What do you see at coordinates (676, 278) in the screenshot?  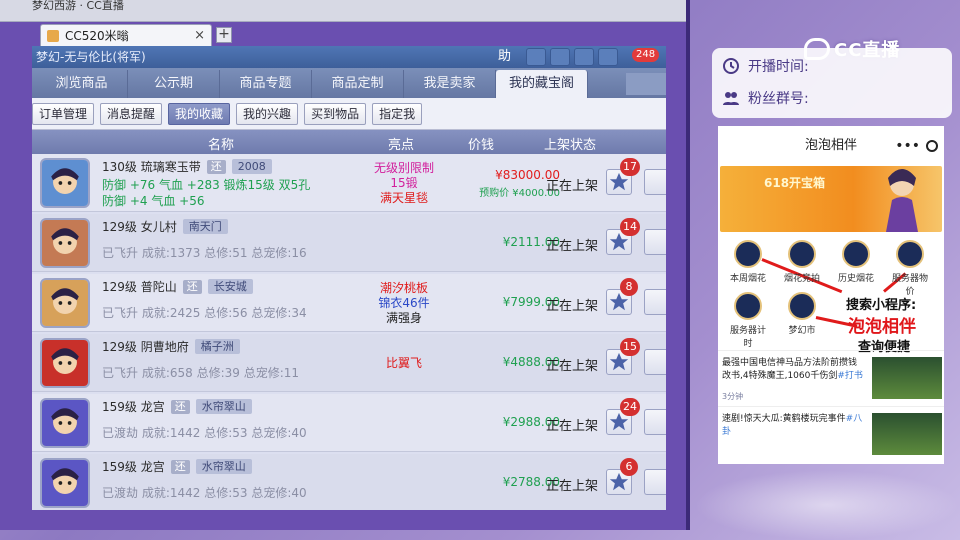 I see `scrollbar` at bounding box center [676, 278].